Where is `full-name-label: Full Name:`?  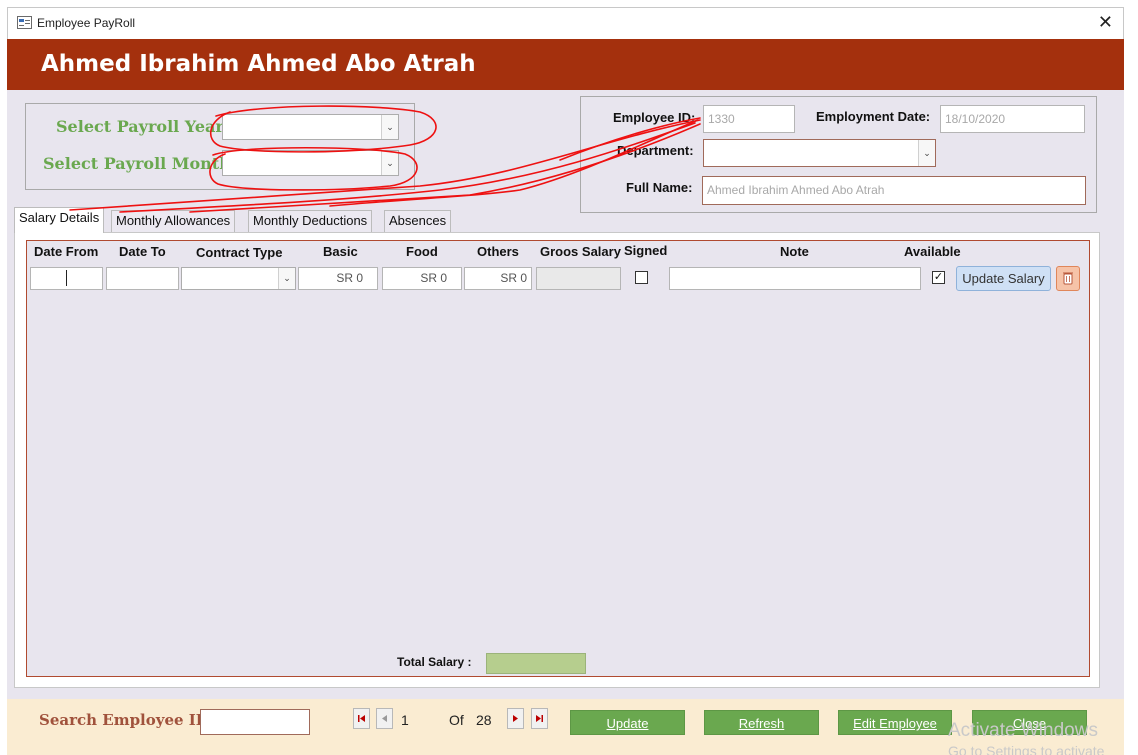 full-name-label: Full Name: is located at coordinates (659, 187).